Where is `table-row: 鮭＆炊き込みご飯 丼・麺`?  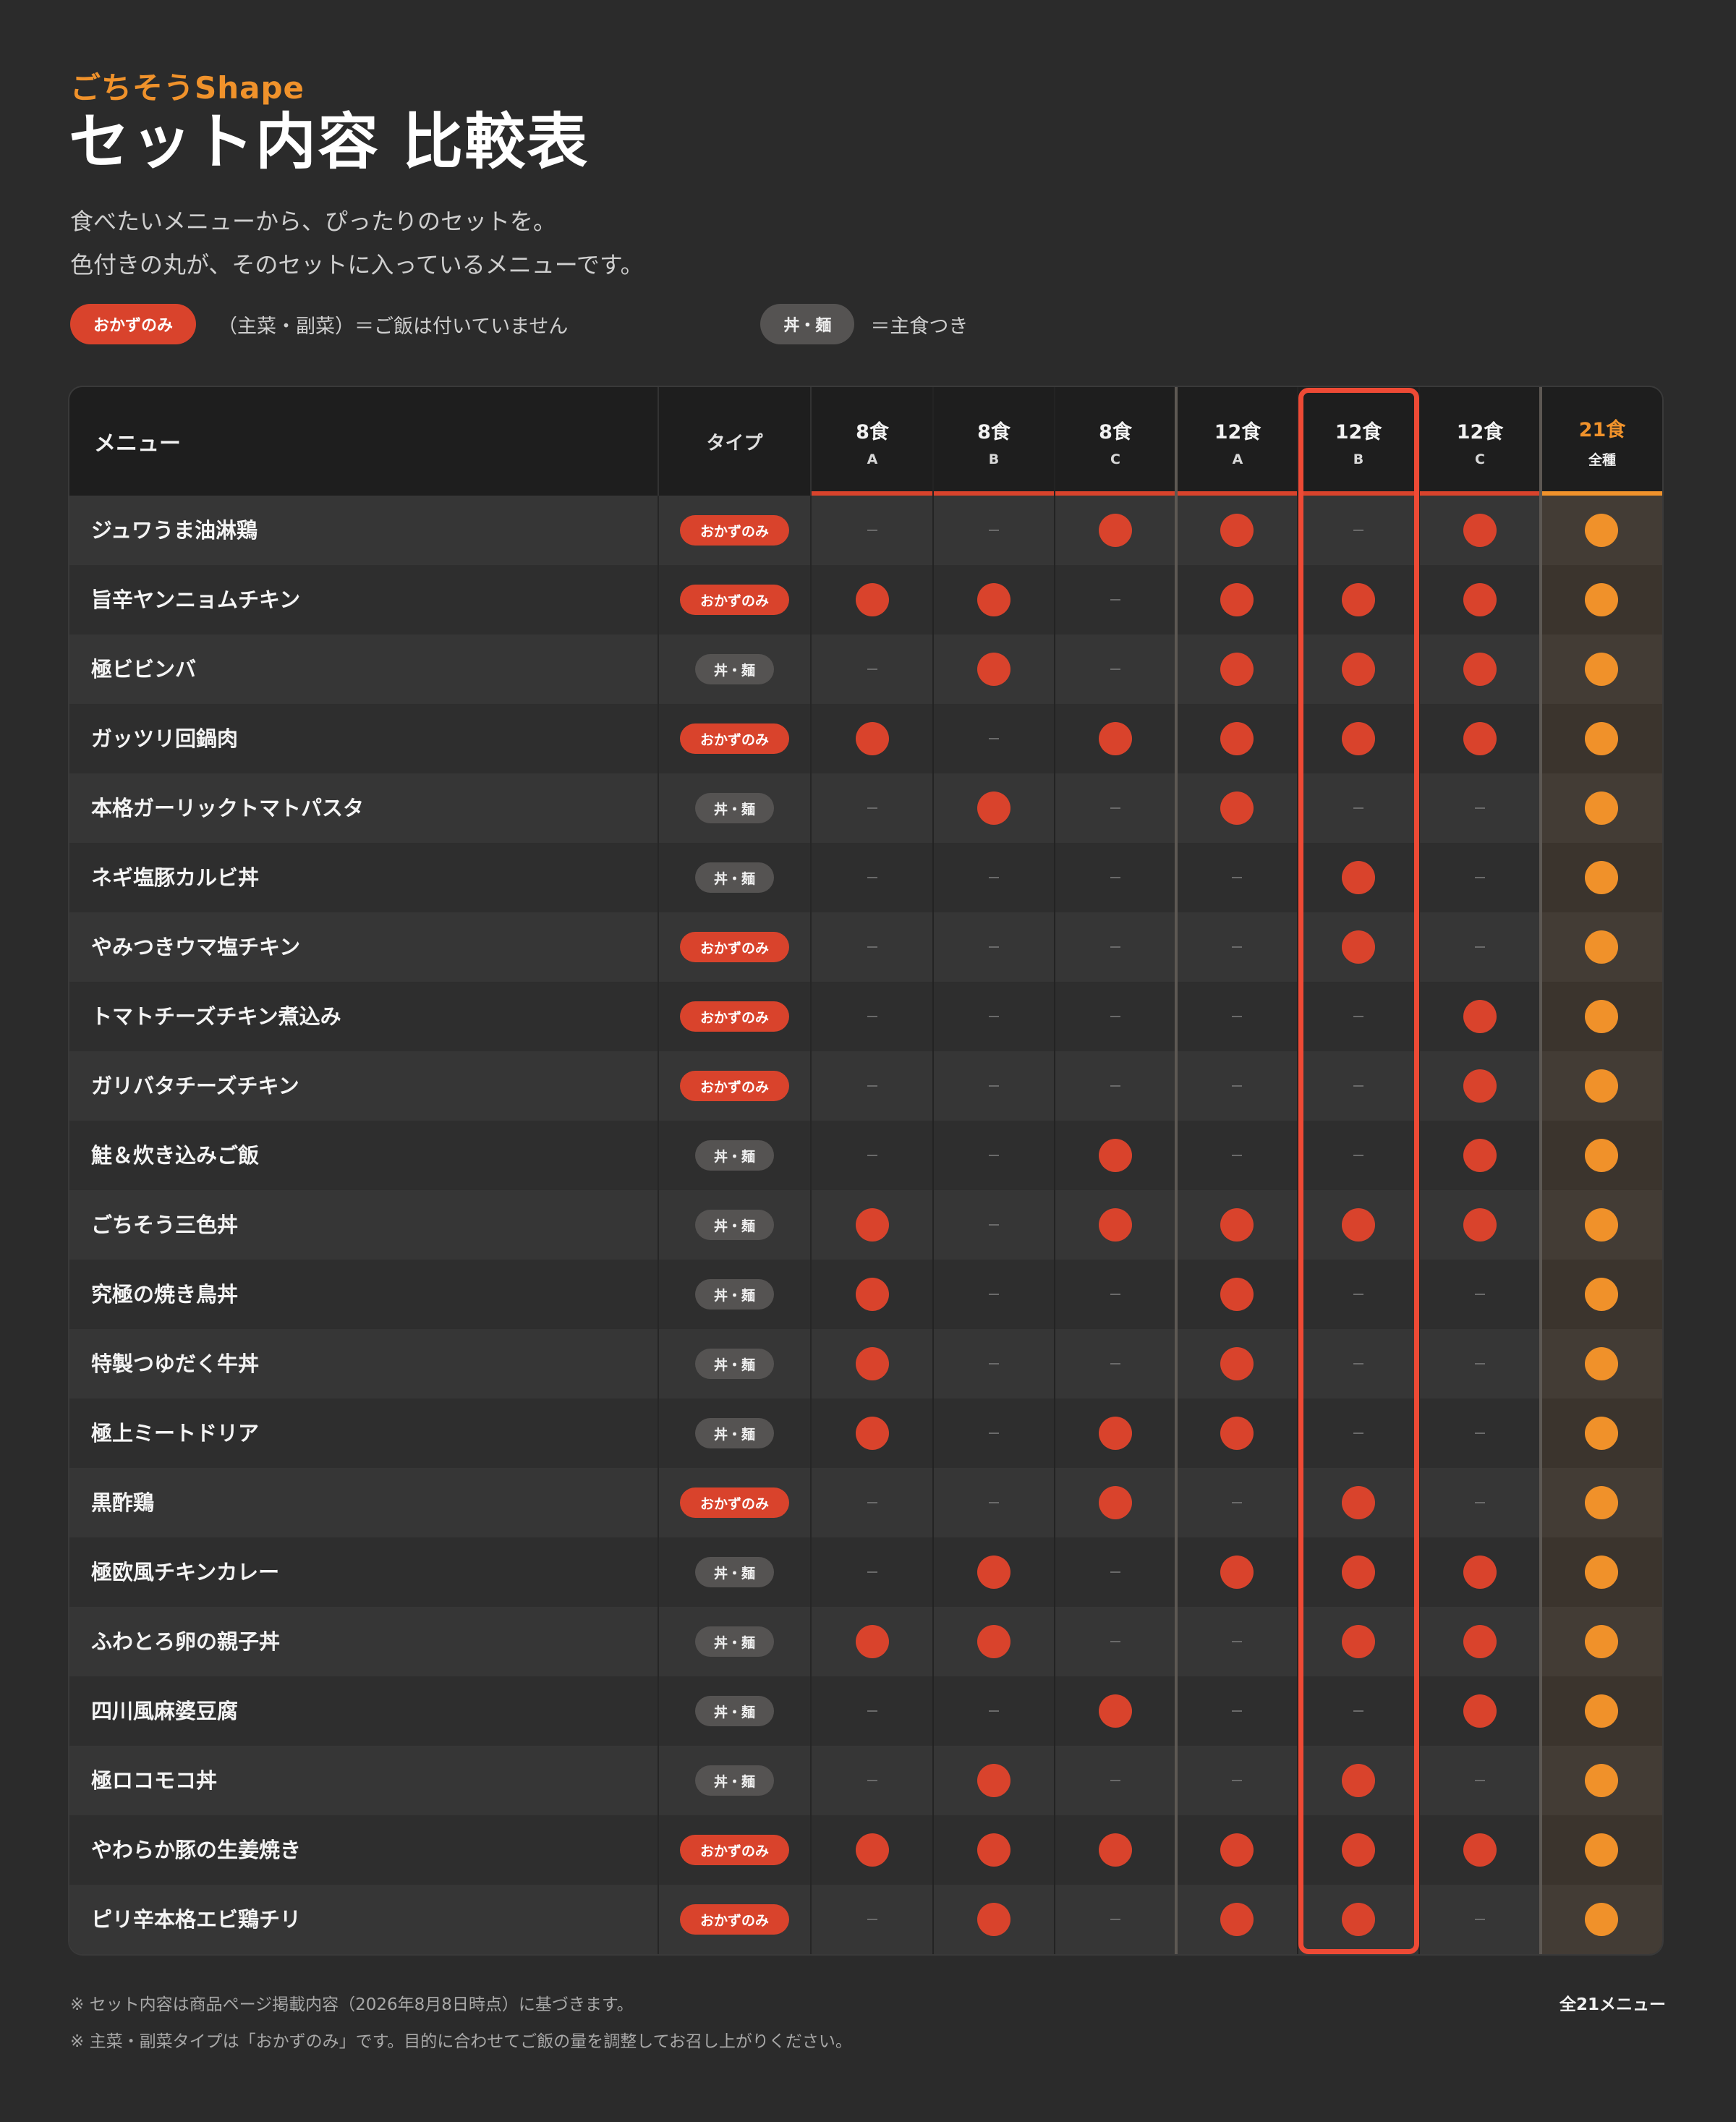
table-row: 鮭＆炊き込みご飯 丼・麺 is located at coordinates (865, 1155).